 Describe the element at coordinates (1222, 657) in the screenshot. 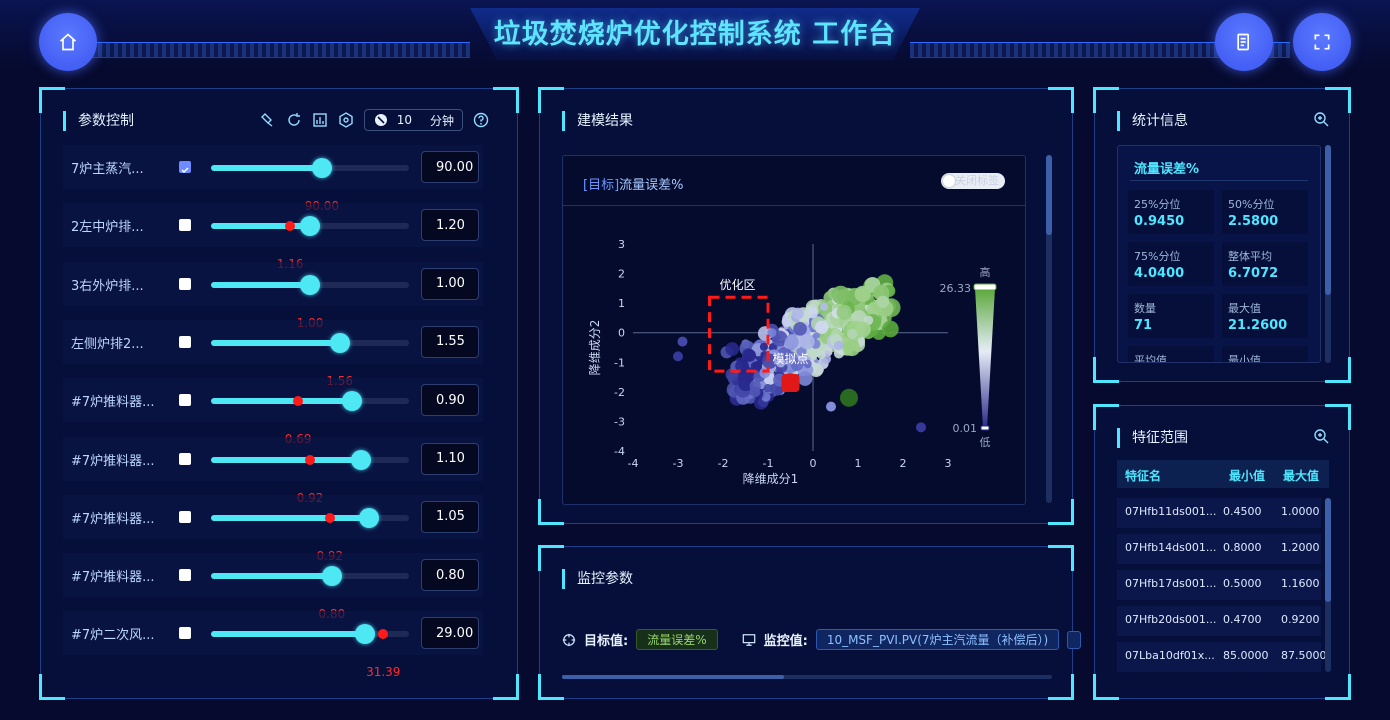

I see `table-row: 07Lba10df01x... 85.0000 87.5000` at that location.